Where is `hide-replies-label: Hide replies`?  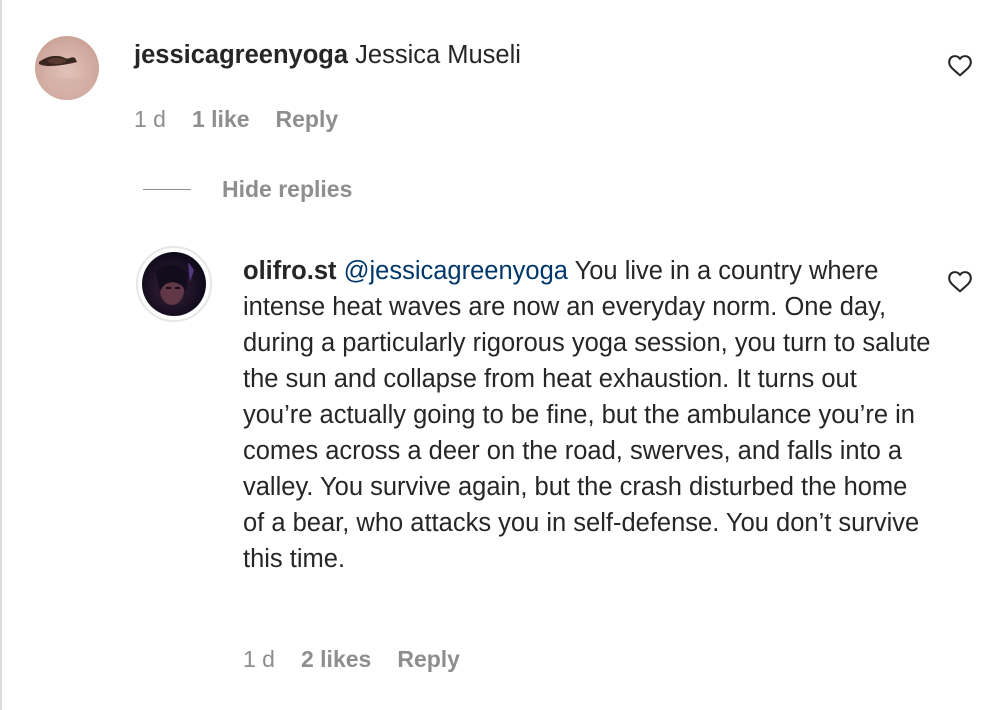 hide-replies-label: Hide replies is located at coordinates (287, 189).